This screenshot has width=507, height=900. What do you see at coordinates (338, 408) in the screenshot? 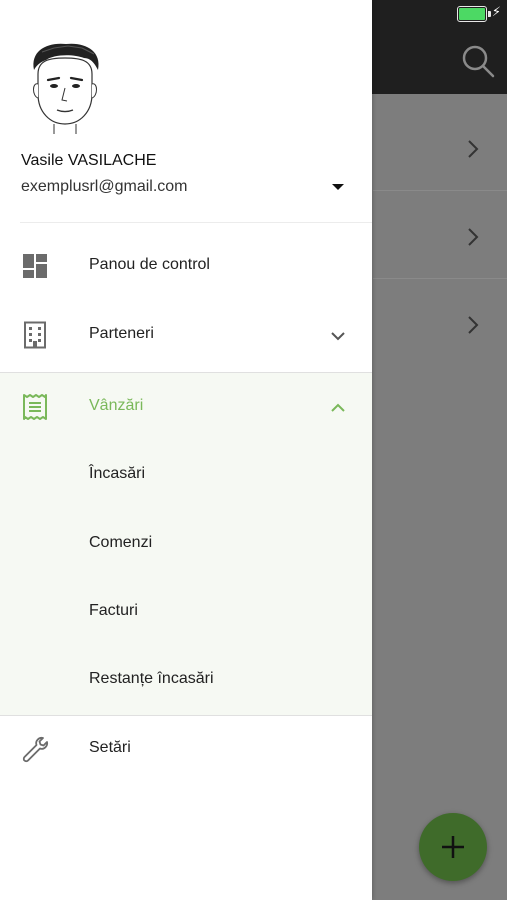
I see `chevron-up-icon` at bounding box center [338, 408].